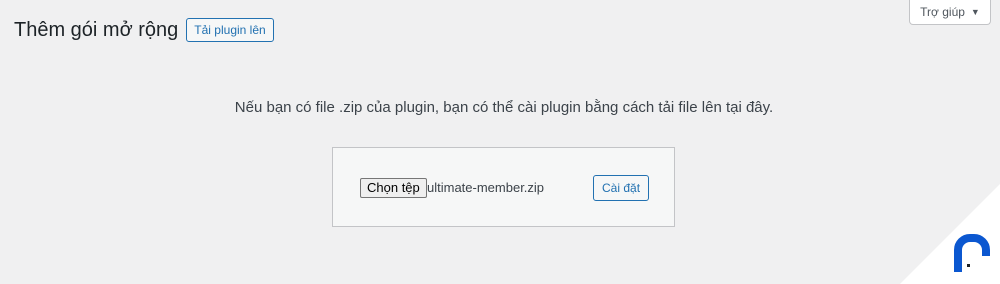 This screenshot has height=284, width=1000. What do you see at coordinates (230, 30) in the screenshot?
I see `upload-plugin-button: Tải plugin lên` at bounding box center [230, 30].